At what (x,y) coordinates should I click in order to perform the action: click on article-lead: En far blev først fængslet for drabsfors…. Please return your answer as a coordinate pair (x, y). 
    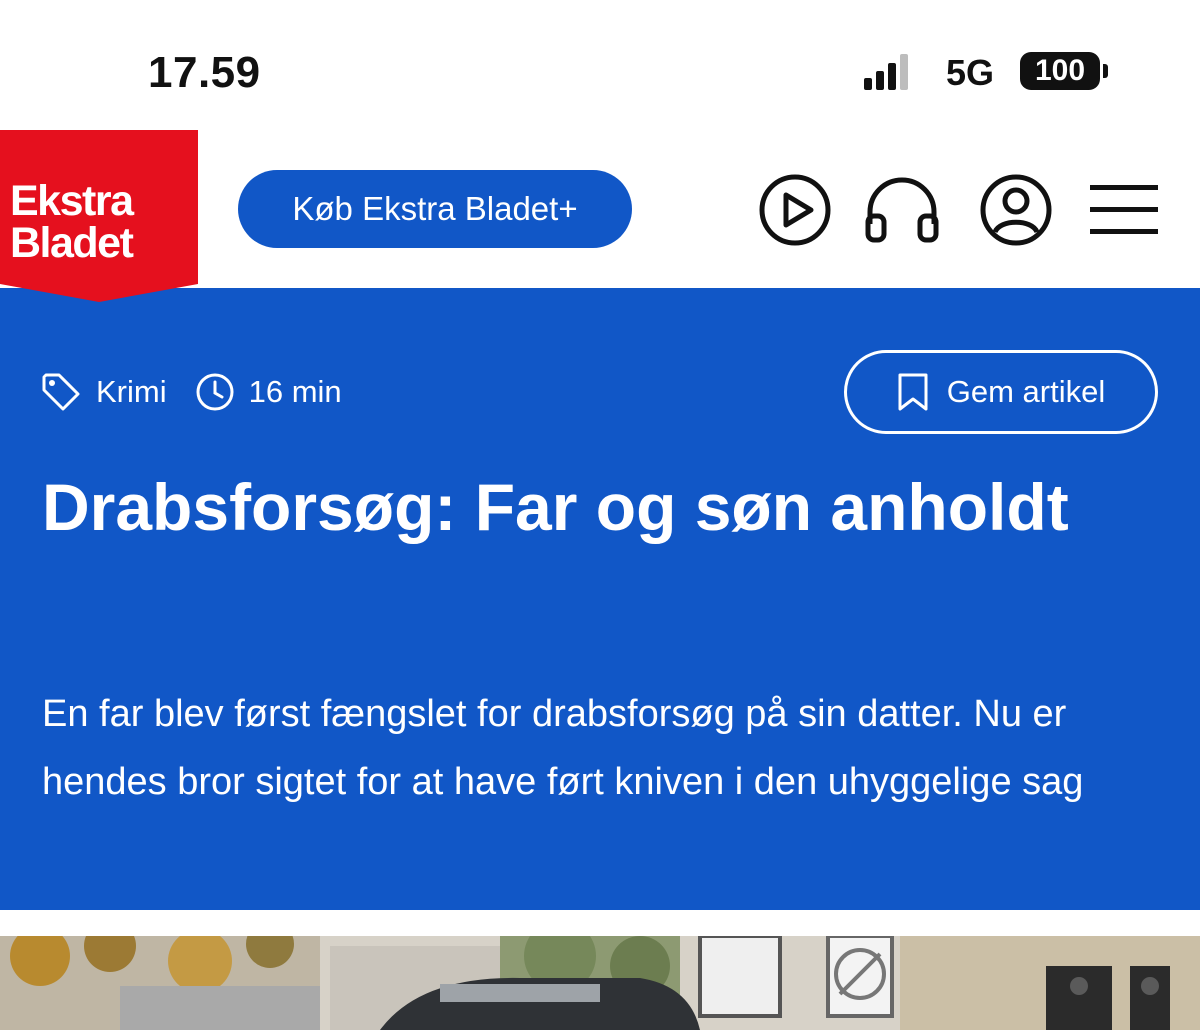
    Looking at the image, I should click on (563, 748).